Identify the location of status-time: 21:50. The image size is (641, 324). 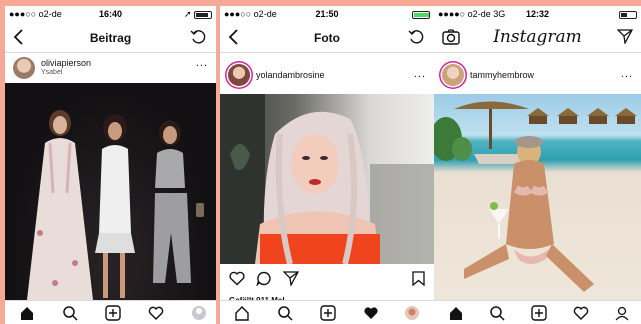
(327, 14).